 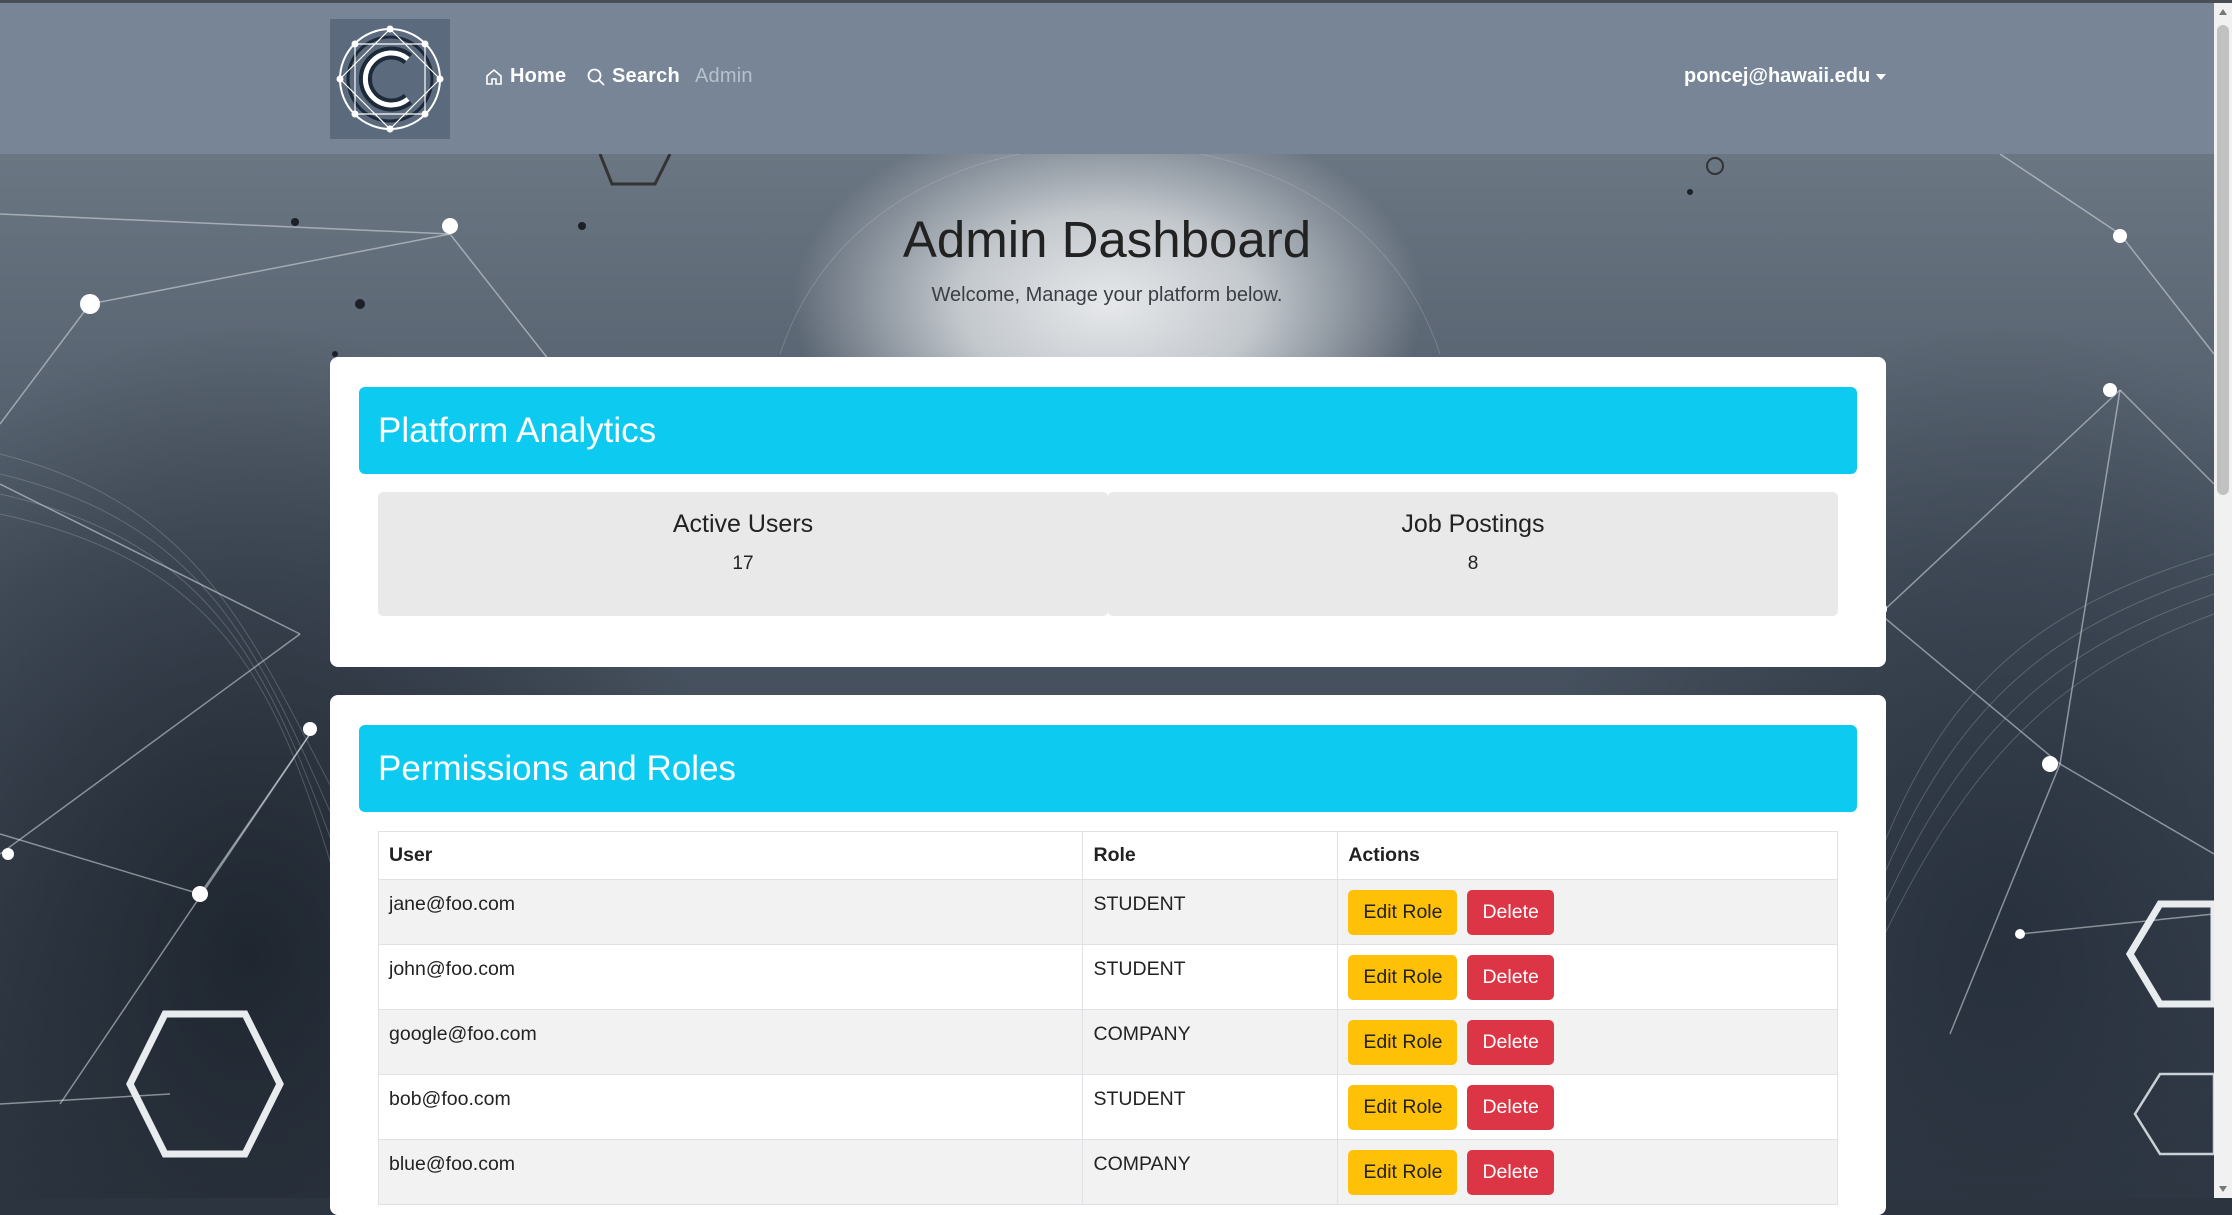 I want to click on table-row: bob@foo.com STUDENT Edit Role Delete, so click(x=1107, y=1107).